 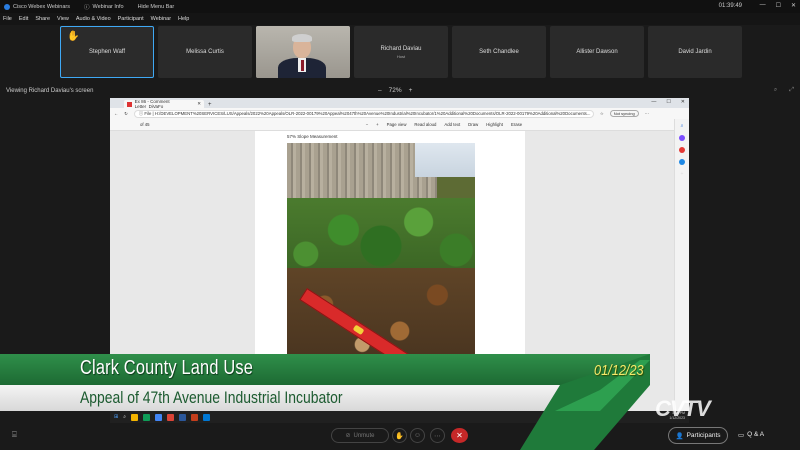 I want to click on hand-icon: ✋, so click(x=399, y=435).